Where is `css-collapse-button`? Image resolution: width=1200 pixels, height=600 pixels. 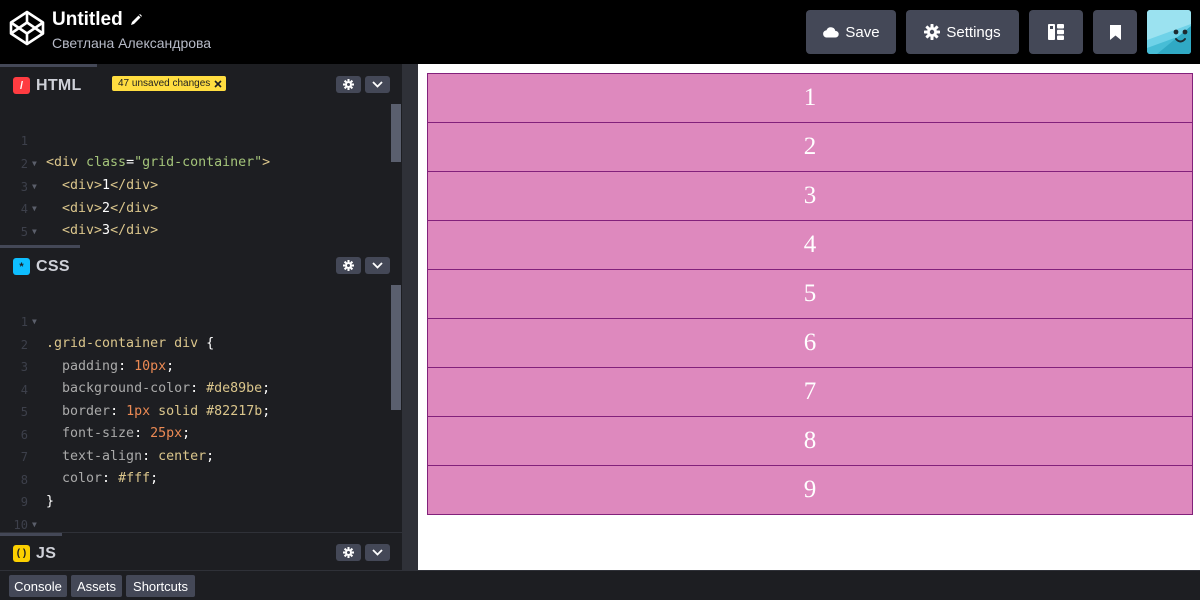 css-collapse-button is located at coordinates (377, 265).